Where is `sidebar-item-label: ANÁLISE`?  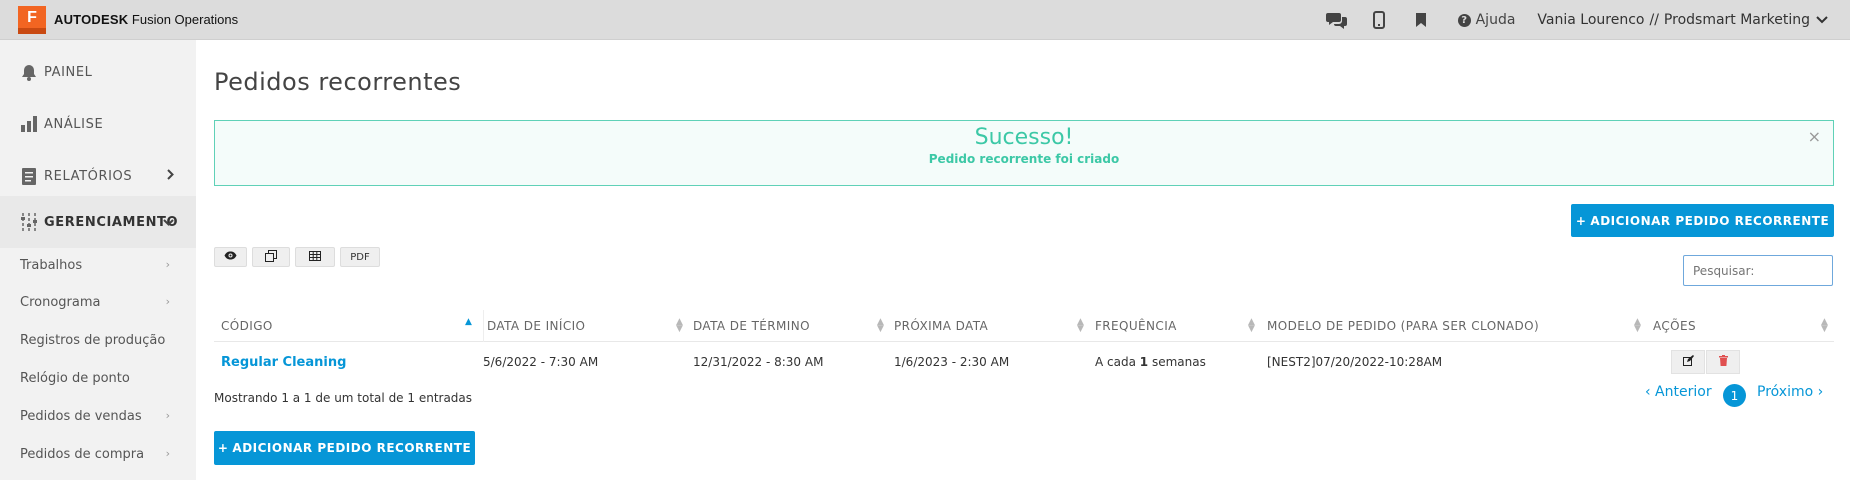 sidebar-item-label: ANÁLISE is located at coordinates (74, 124).